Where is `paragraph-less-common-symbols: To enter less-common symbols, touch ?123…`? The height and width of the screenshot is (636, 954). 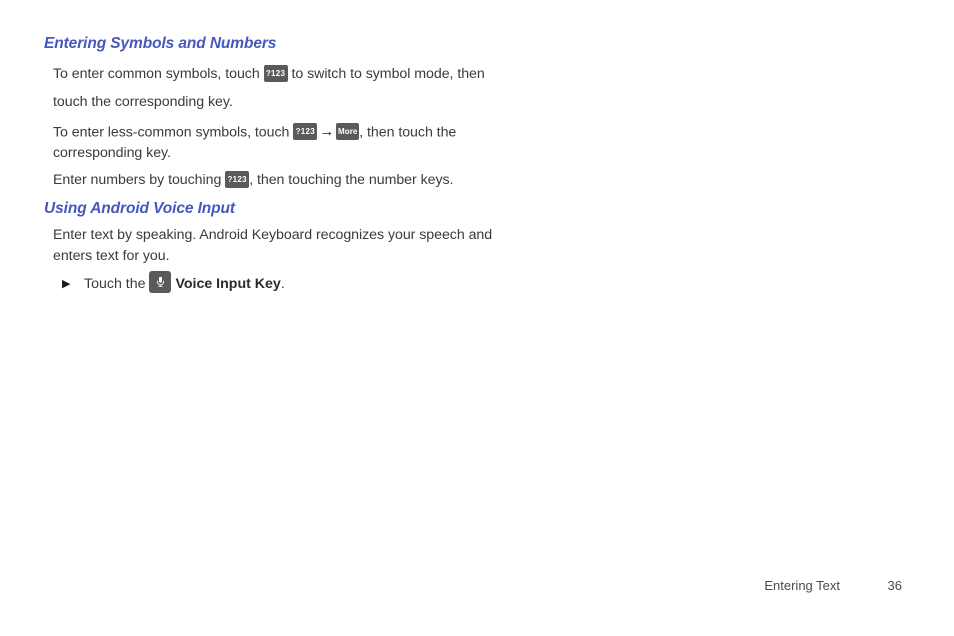
paragraph-less-common-symbols: To enter less-common symbols, touch ?123… is located at coordinates (283, 143).